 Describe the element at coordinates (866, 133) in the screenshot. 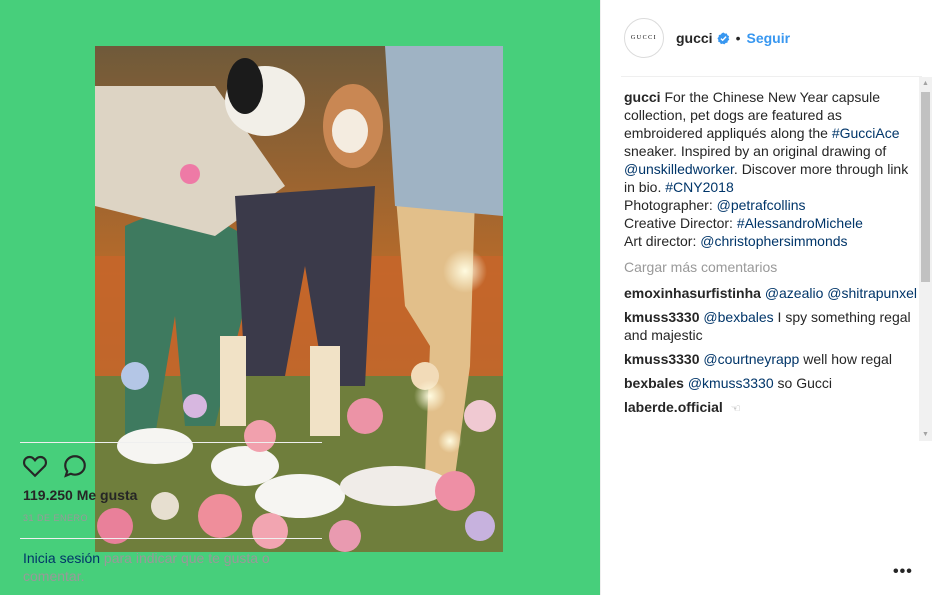

I see `hashtag-link: #GucciAce` at that location.